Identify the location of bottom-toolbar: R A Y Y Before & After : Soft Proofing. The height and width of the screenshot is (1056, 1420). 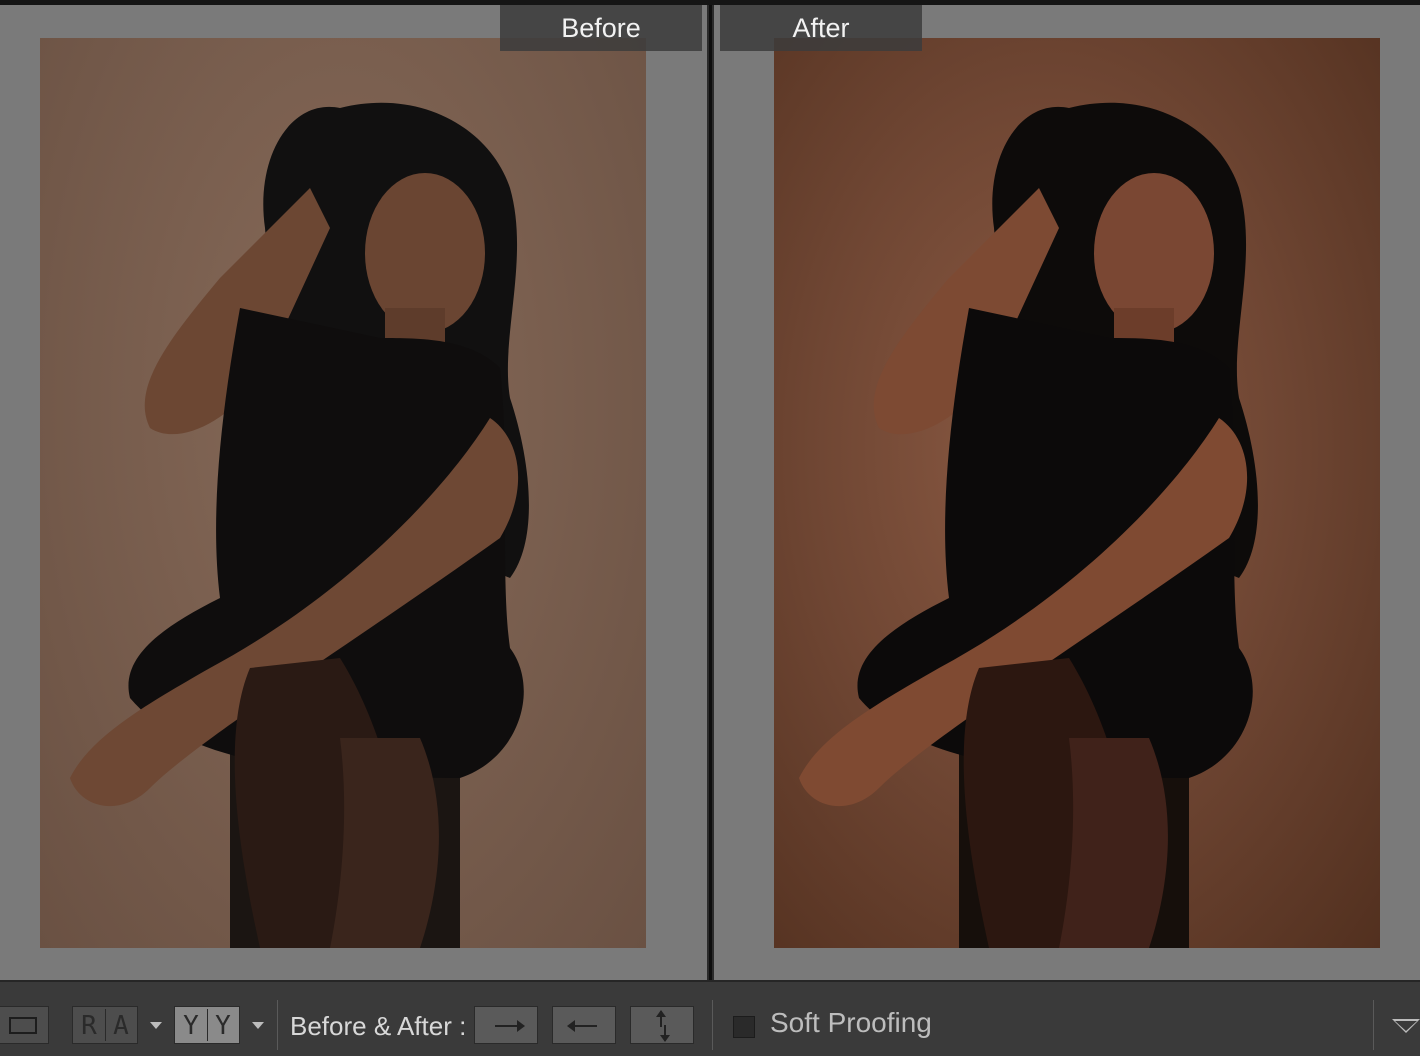
(710, 1018).